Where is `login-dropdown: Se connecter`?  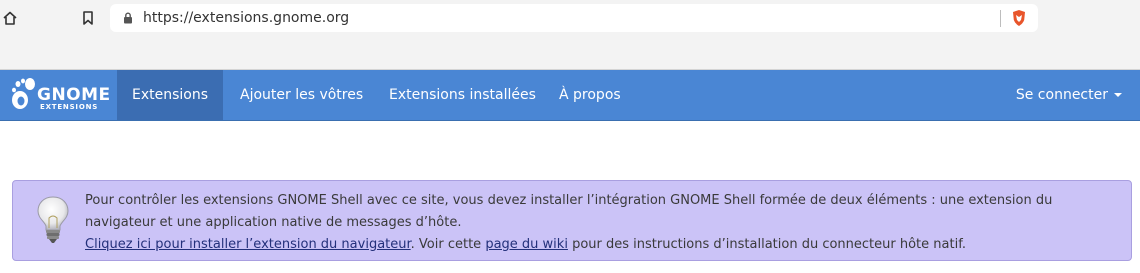 login-dropdown: Se connecter is located at coordinates (1069, 95).